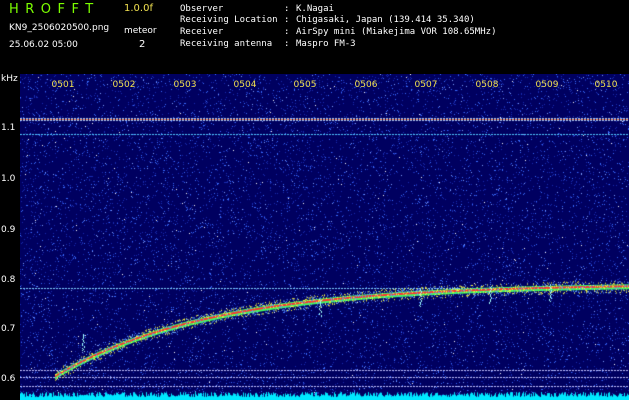  What do you see at coordinates (63, 85) in the screenshot?
I see `x-tick-label: 0501` at bounding box center [63, 85].